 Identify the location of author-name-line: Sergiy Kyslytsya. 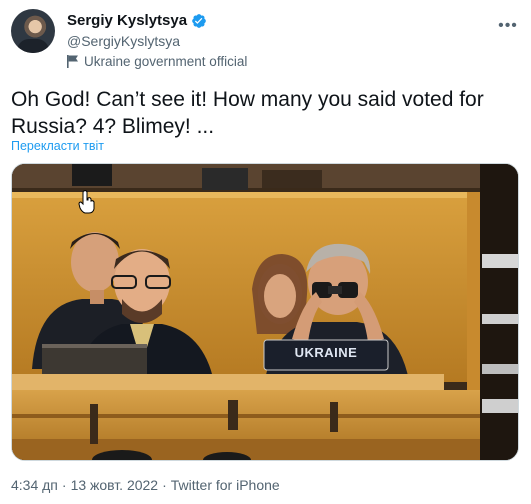
(137, 20).